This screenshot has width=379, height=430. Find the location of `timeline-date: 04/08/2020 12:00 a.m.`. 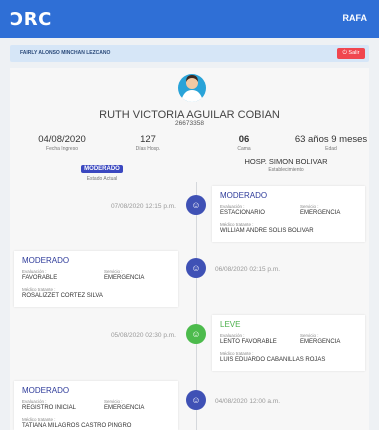

timeline-date: 04/08/2020 12:00 a.m. is located at coordinates (248, 401).